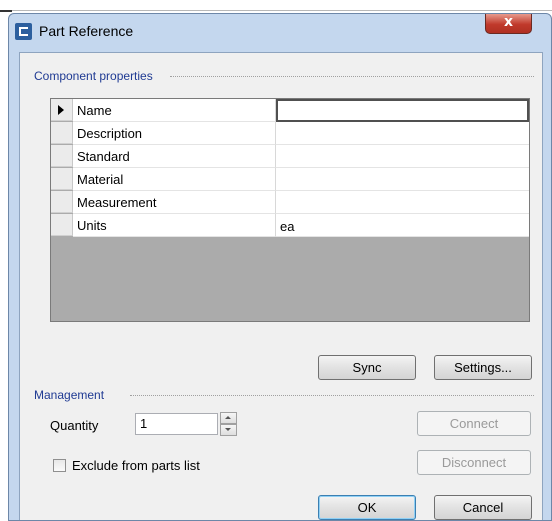  I want to click on quantity-decrement-button, so click(228, 430).